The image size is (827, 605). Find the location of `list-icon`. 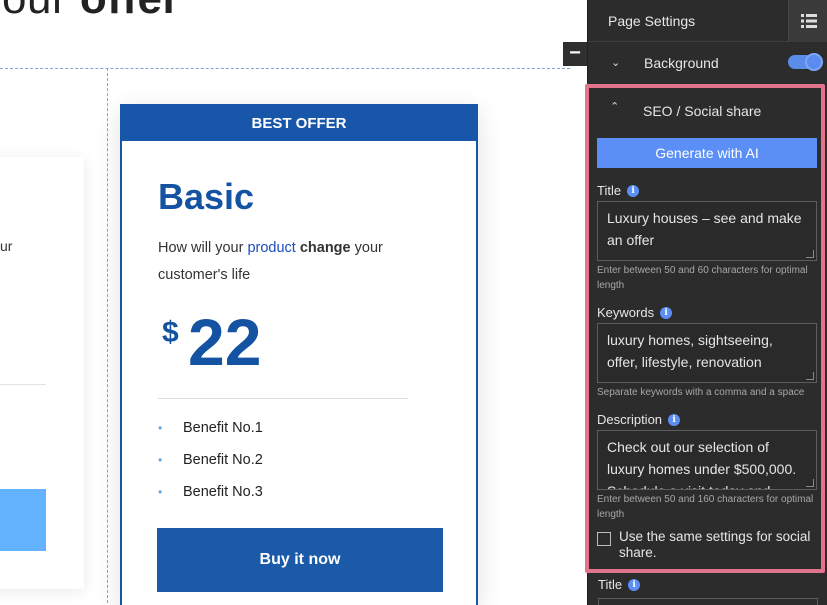

list-icon is located at coordinates (809, 21).